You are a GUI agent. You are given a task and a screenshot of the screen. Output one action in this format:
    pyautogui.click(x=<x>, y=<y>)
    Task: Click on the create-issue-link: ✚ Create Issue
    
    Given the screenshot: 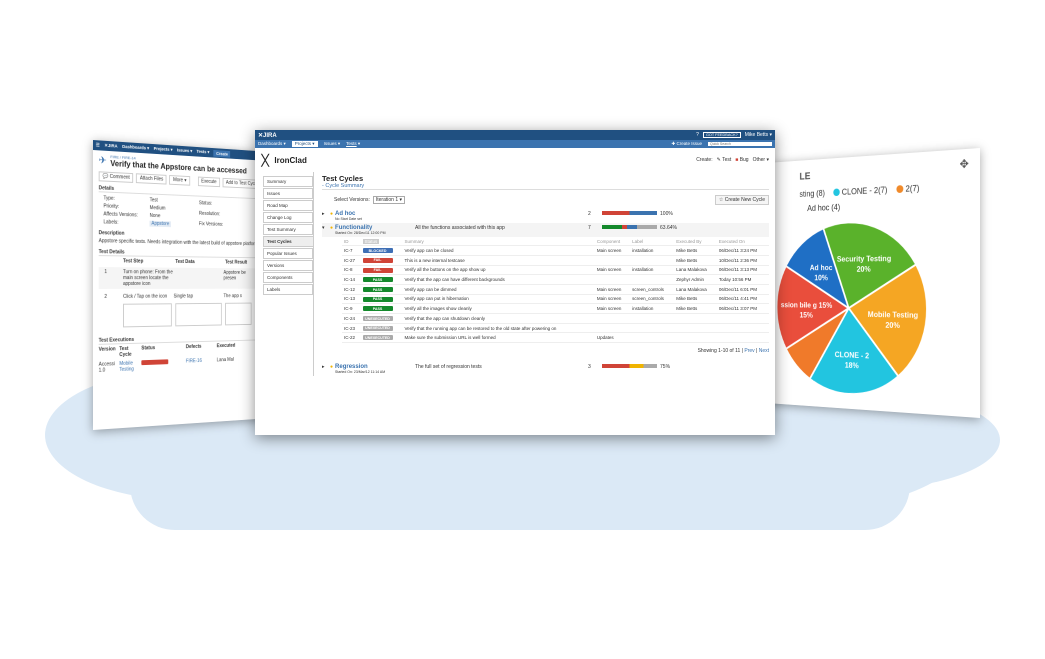 What is the action you would take?
    pyautogui.click(x=686, y=144)
    